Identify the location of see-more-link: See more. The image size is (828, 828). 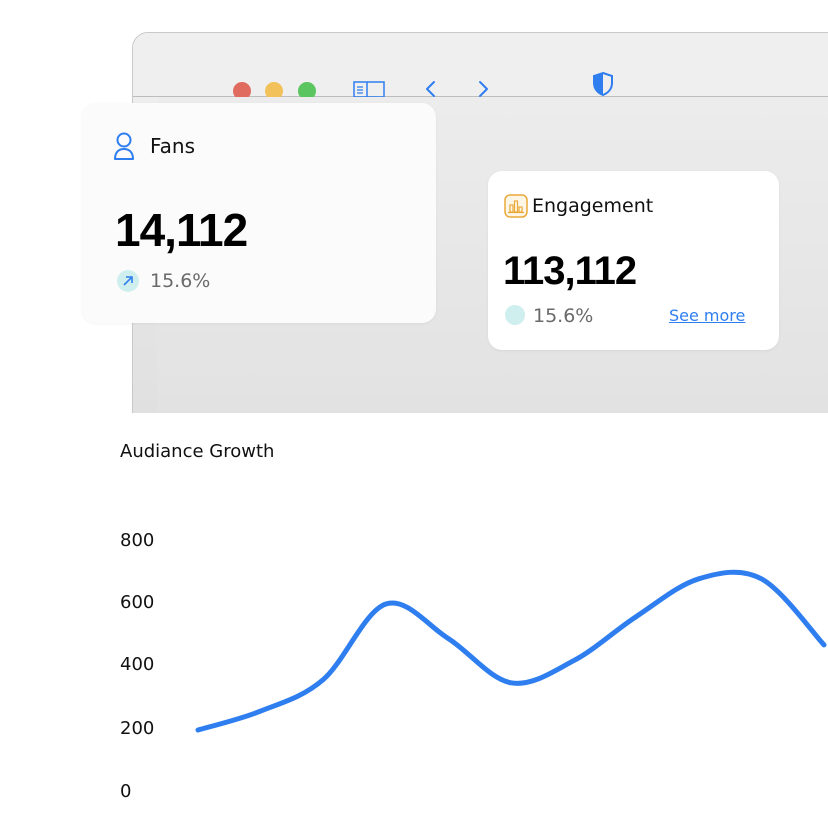
(707, 315).